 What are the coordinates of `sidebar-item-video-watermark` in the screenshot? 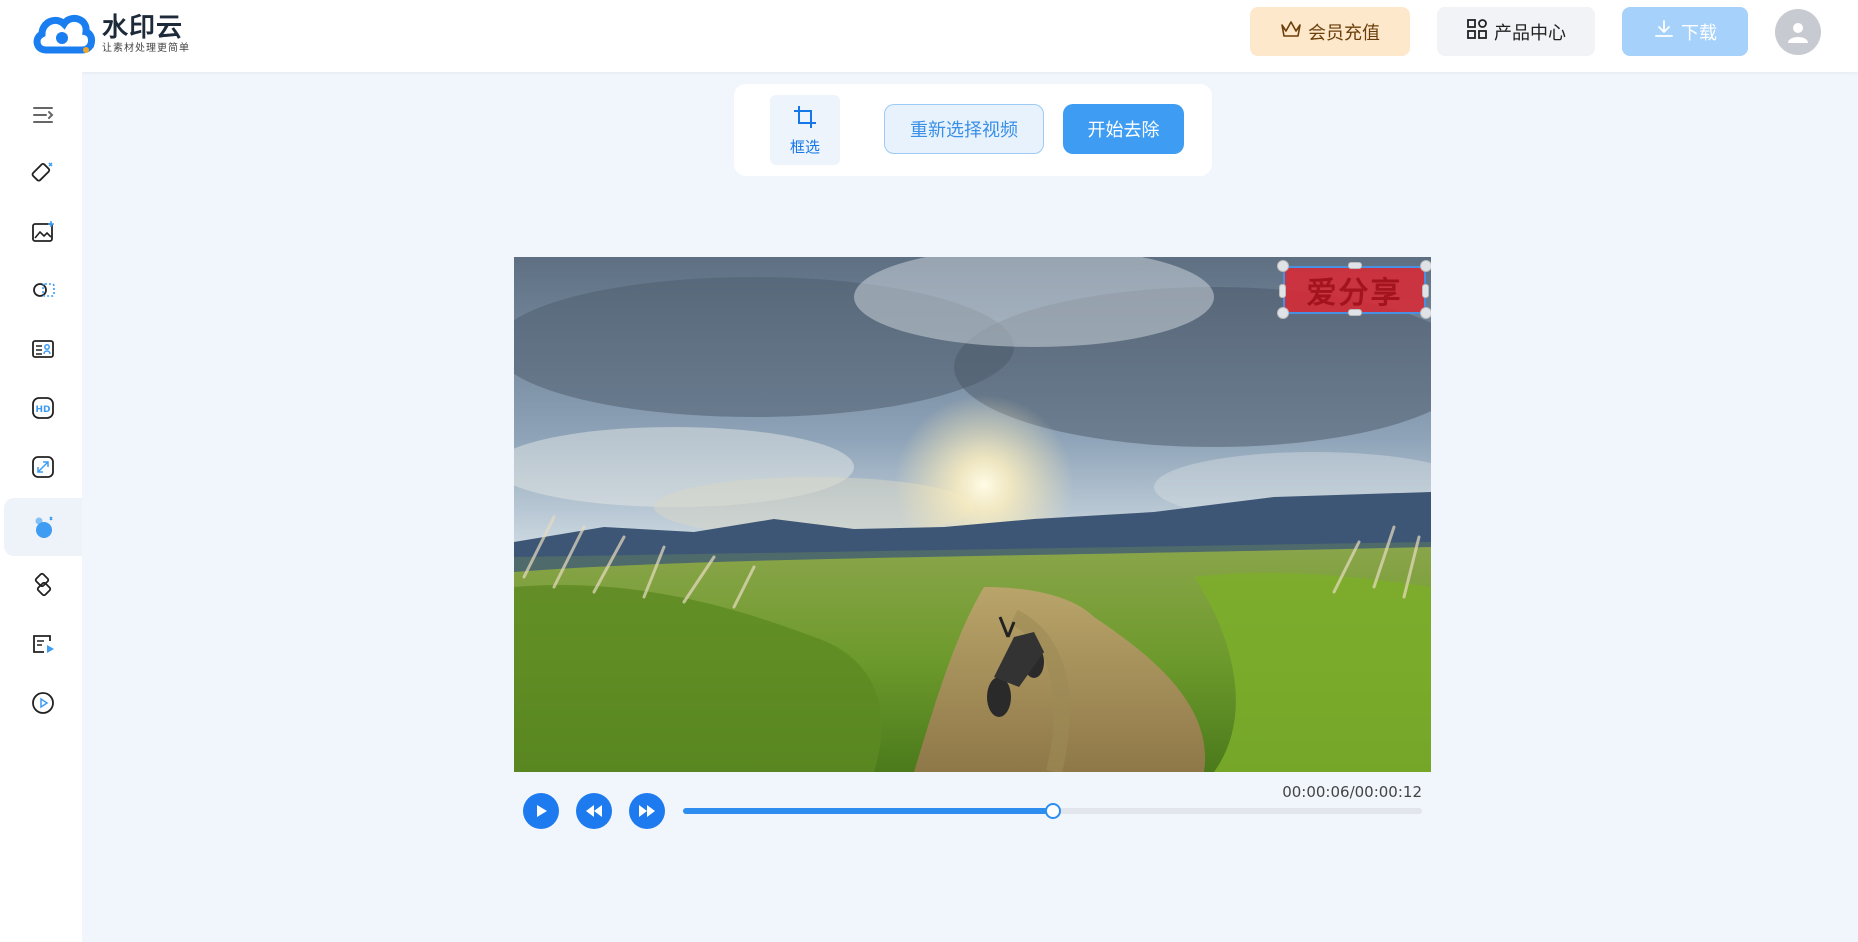 It's located at (43, 527).